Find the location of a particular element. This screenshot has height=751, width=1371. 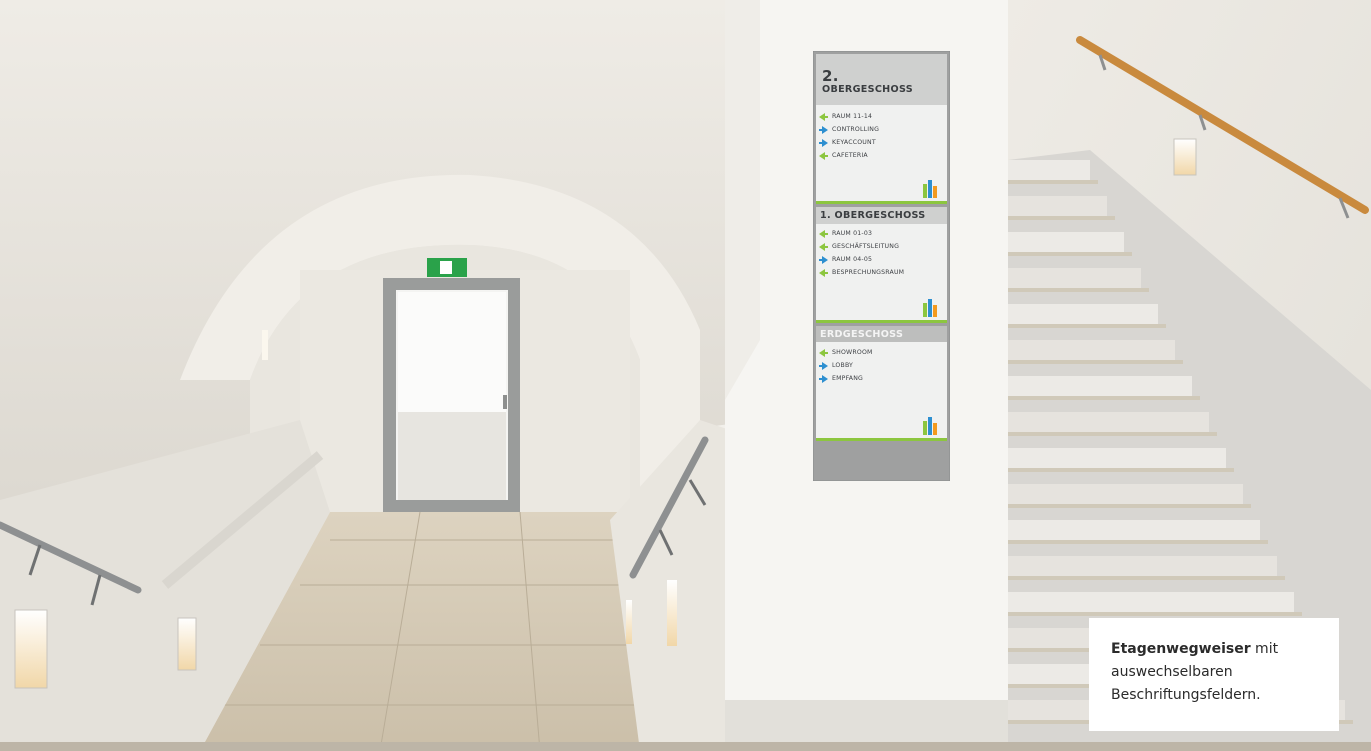

caption-bold: Etagenwegweiser is located at coordinates (1181, 649).